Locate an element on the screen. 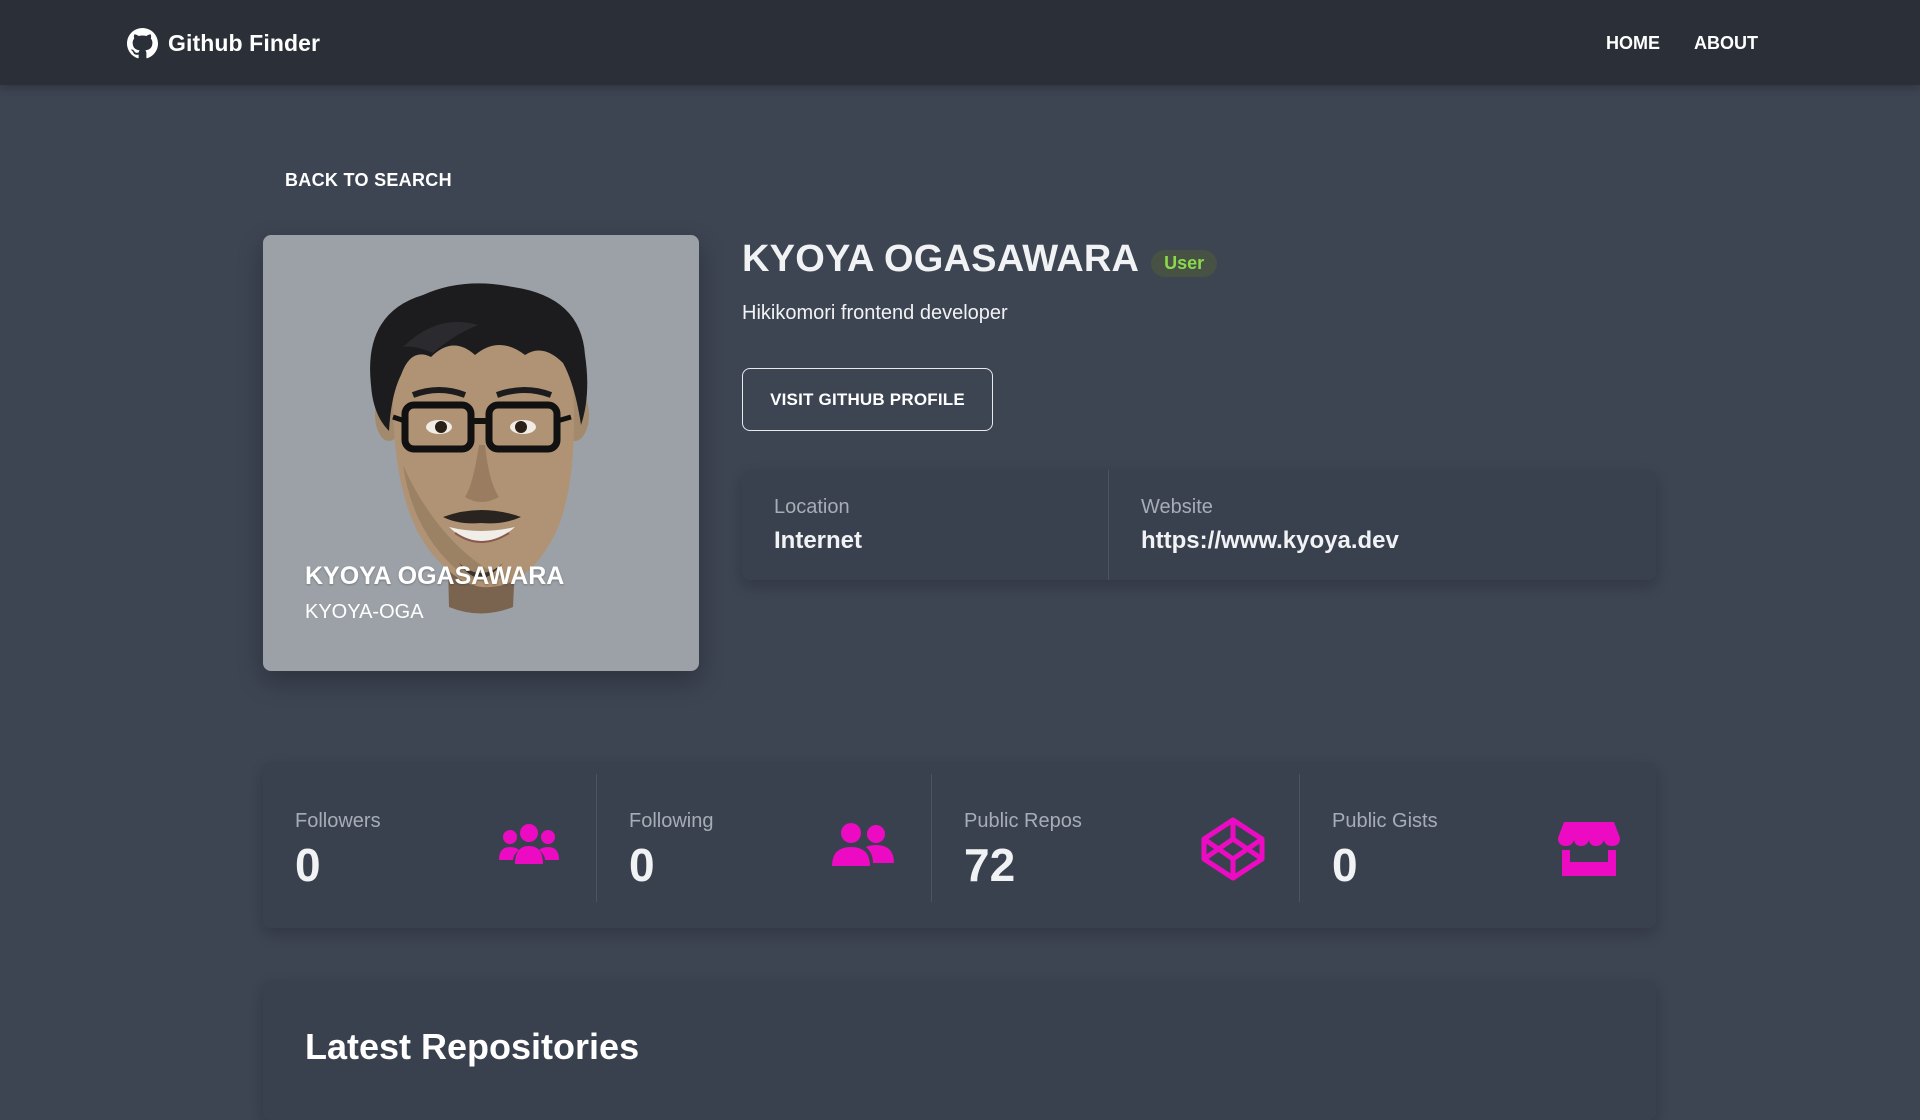  brand-text: Github Finder is located at coordinates (244, 42).